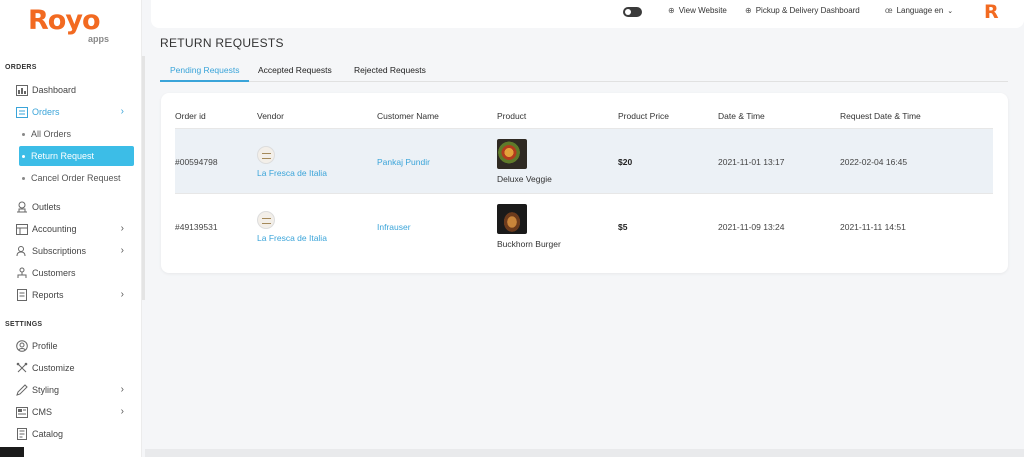 This screenshot has height=457, width=1024. Describe the element at coordinates (42, 412) in the screenshot. I see `sidebar-item-label: CMS` at that location.